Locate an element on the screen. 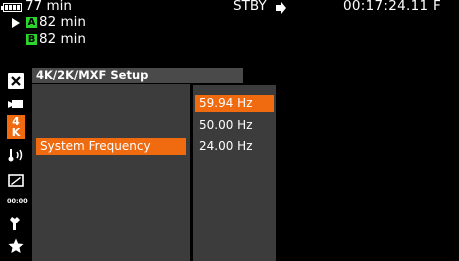 The width and height of the screenshot is (459, 261). option-50-00-hz: 50.00 Hz is located at coordinates (234, 125).